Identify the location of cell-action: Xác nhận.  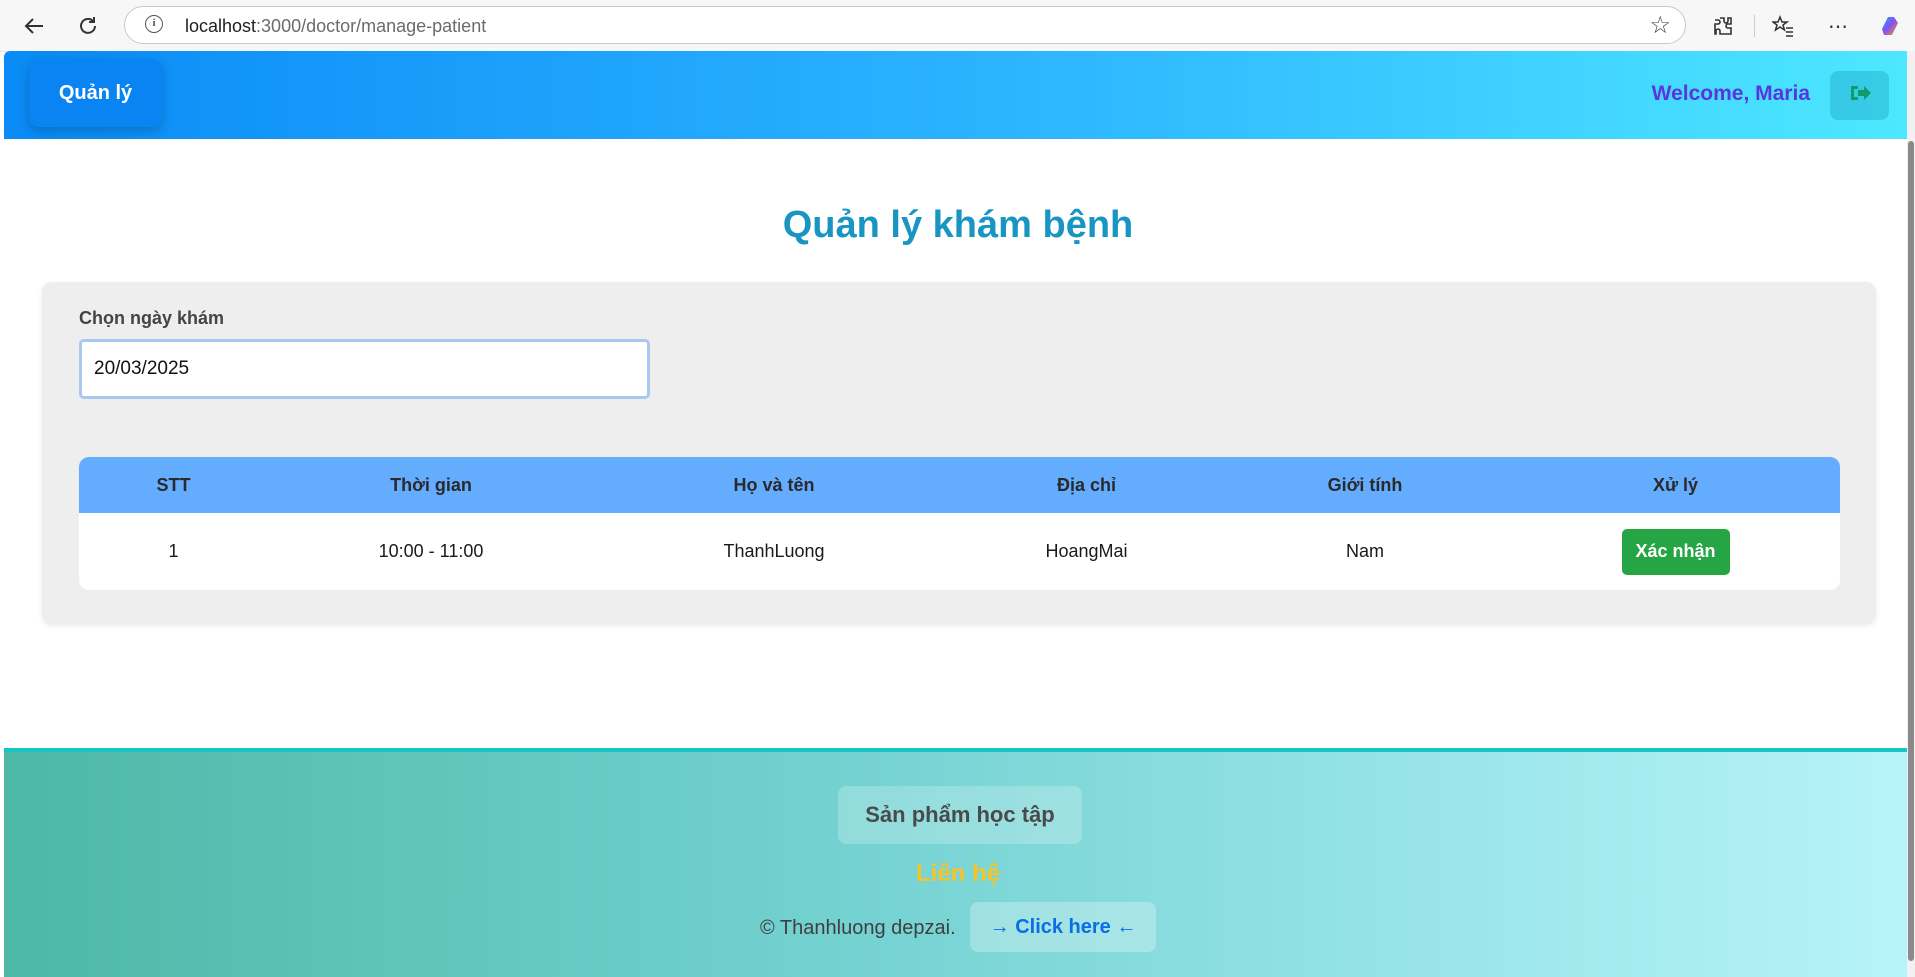
(1675, 551).